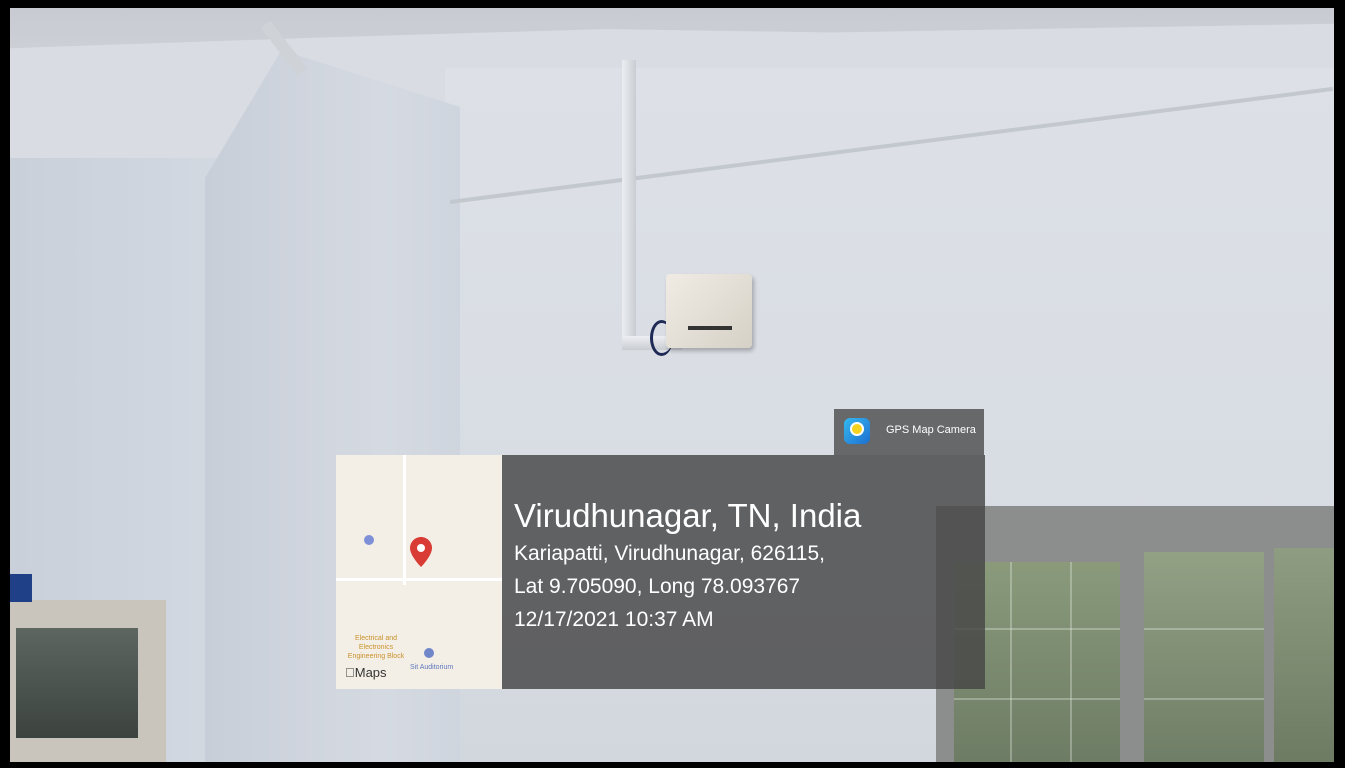  I want to click on gps-map-camera-app-icon, so click(857, 431).